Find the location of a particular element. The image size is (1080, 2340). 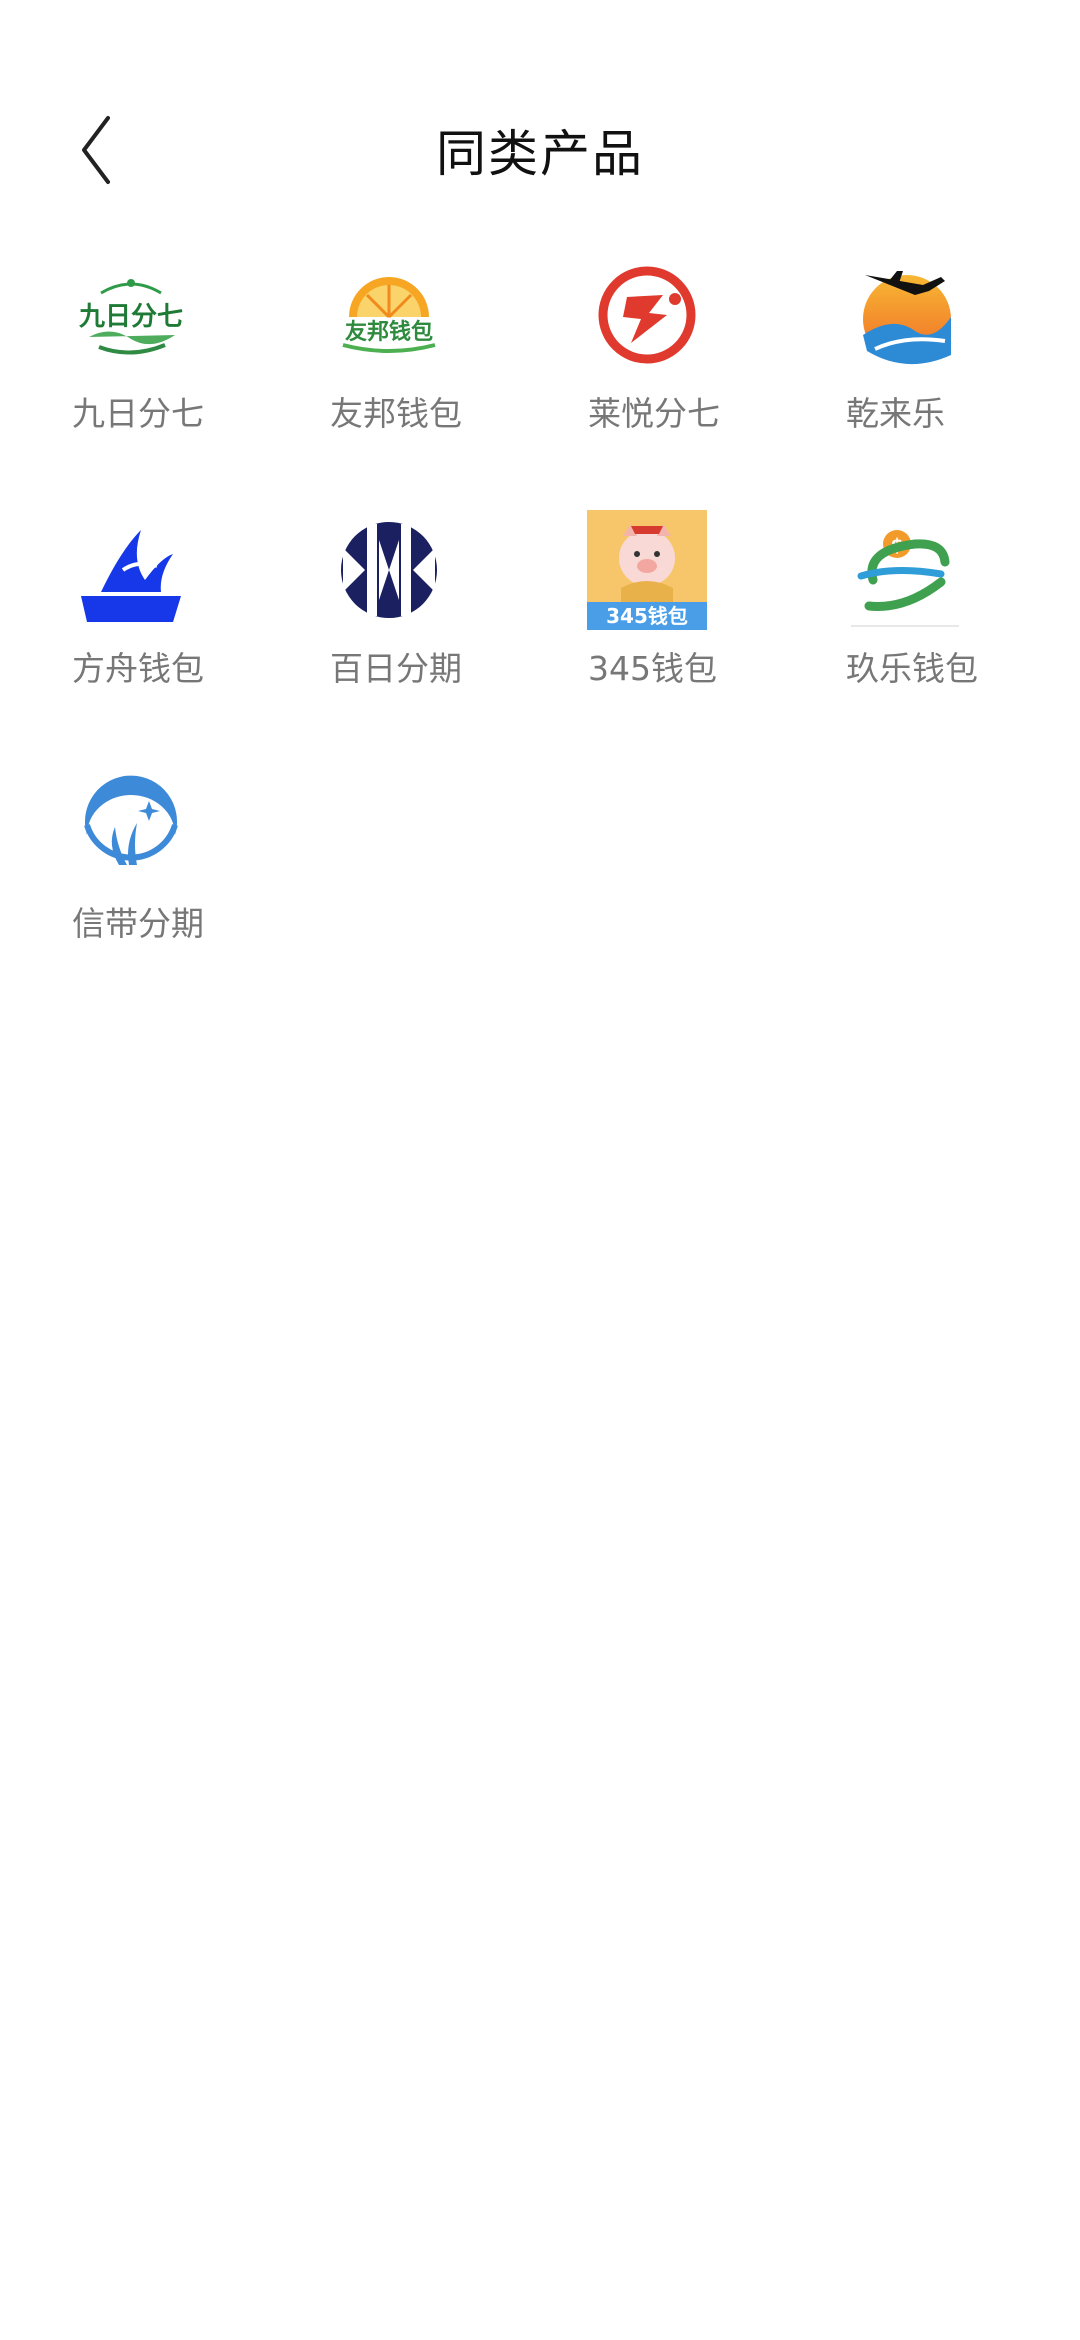

svg-text: 九日分七 is located at coordinates (130, 317).